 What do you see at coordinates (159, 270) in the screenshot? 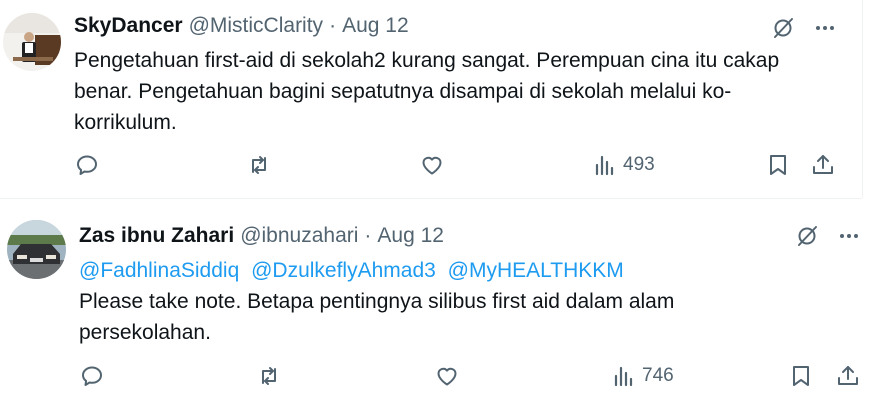
I see `mention-link: @FadhlinaSiddiq` at bounding box center [159, 270].